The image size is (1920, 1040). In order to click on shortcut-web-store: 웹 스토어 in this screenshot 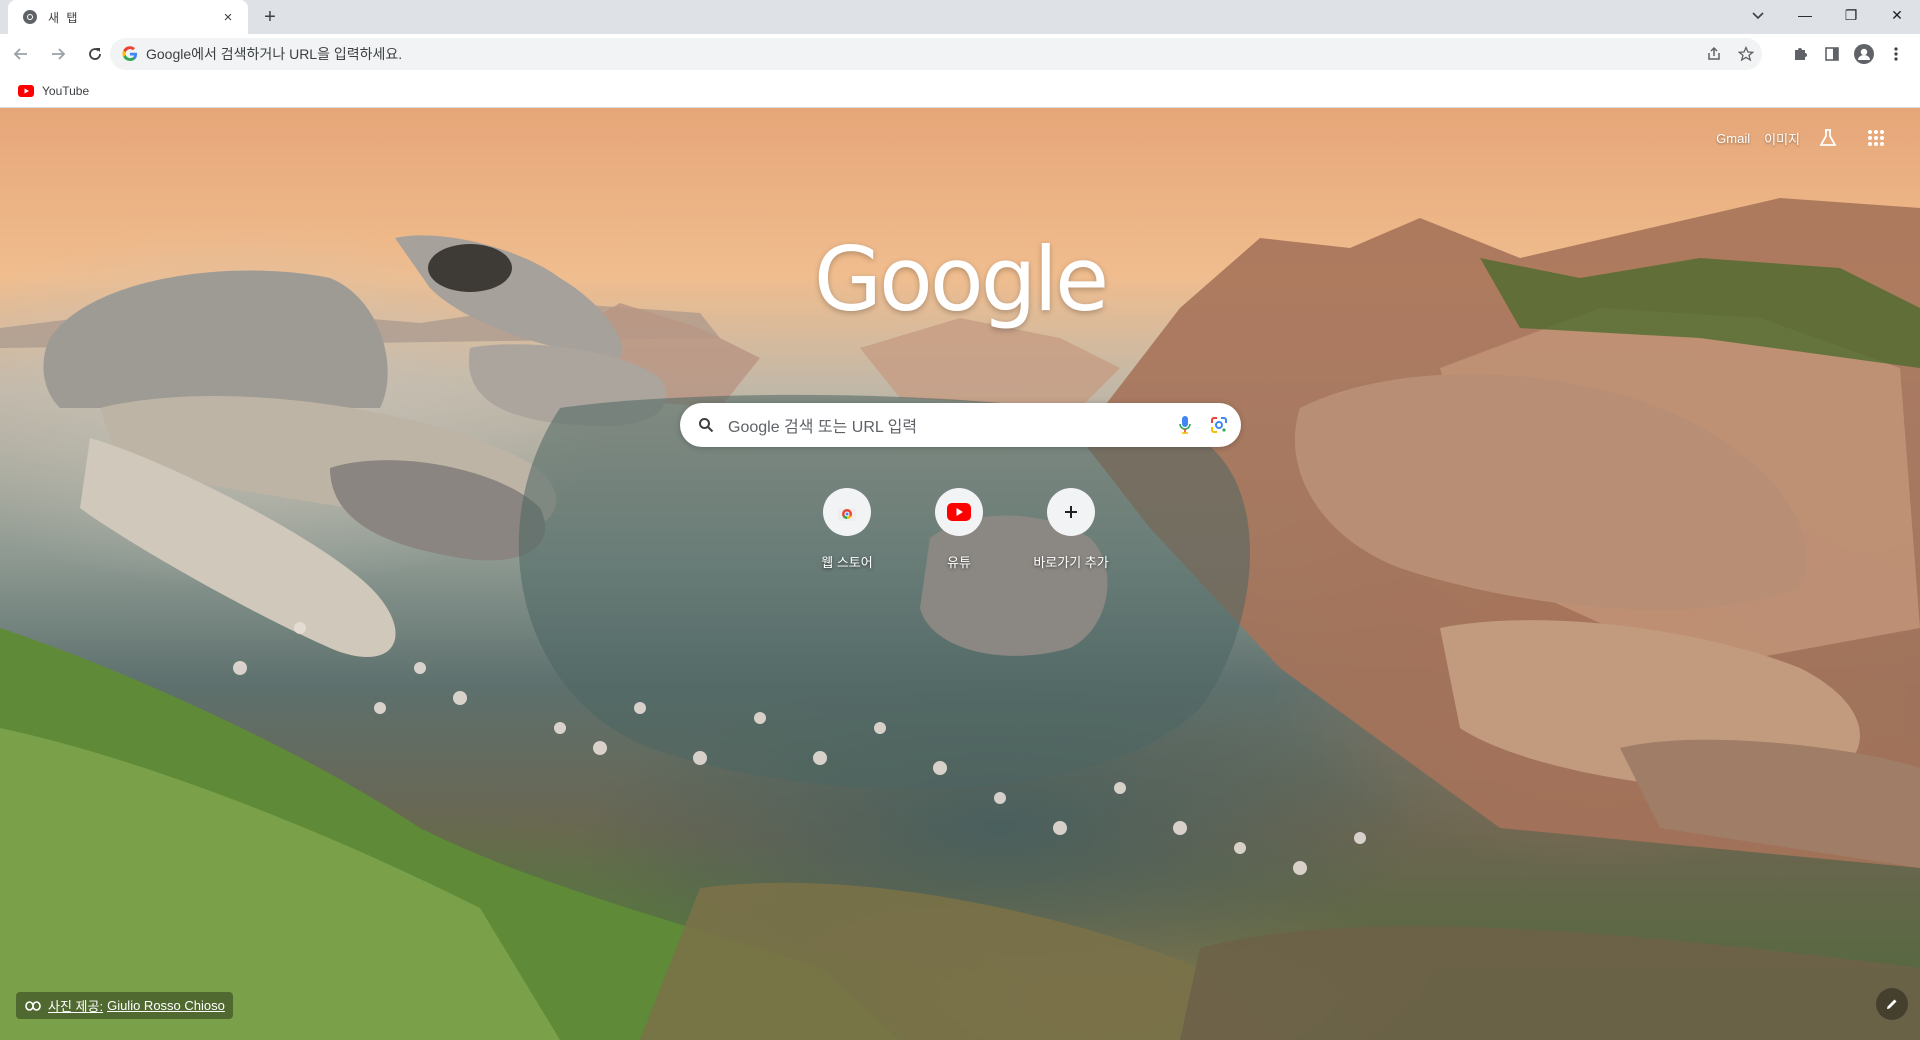, I will do `click(847, 536)`.